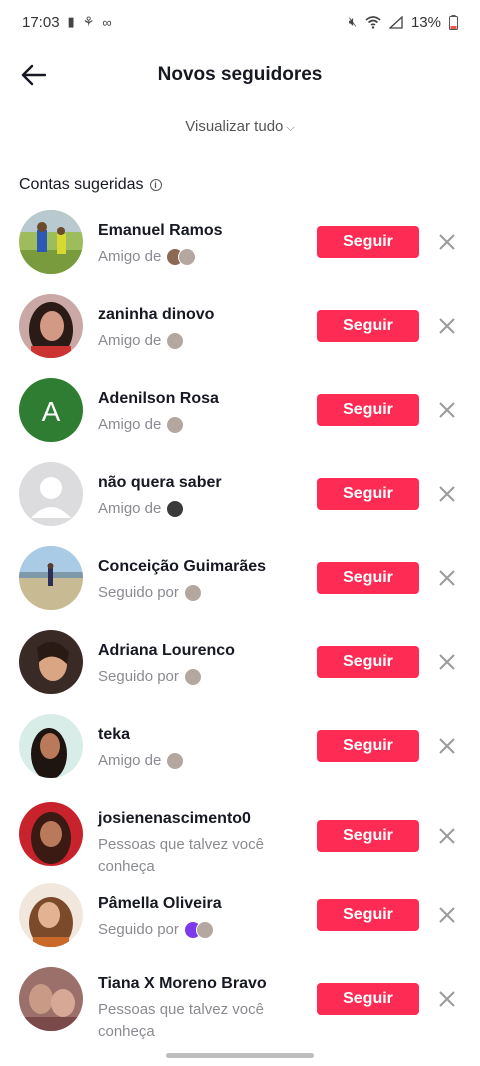 The height and width of the screenshot is (1066, 480). Describe the element at coordinates (240, 750) in the screenshot. I see `list-item: teka Amigo de Seguir` at that location.